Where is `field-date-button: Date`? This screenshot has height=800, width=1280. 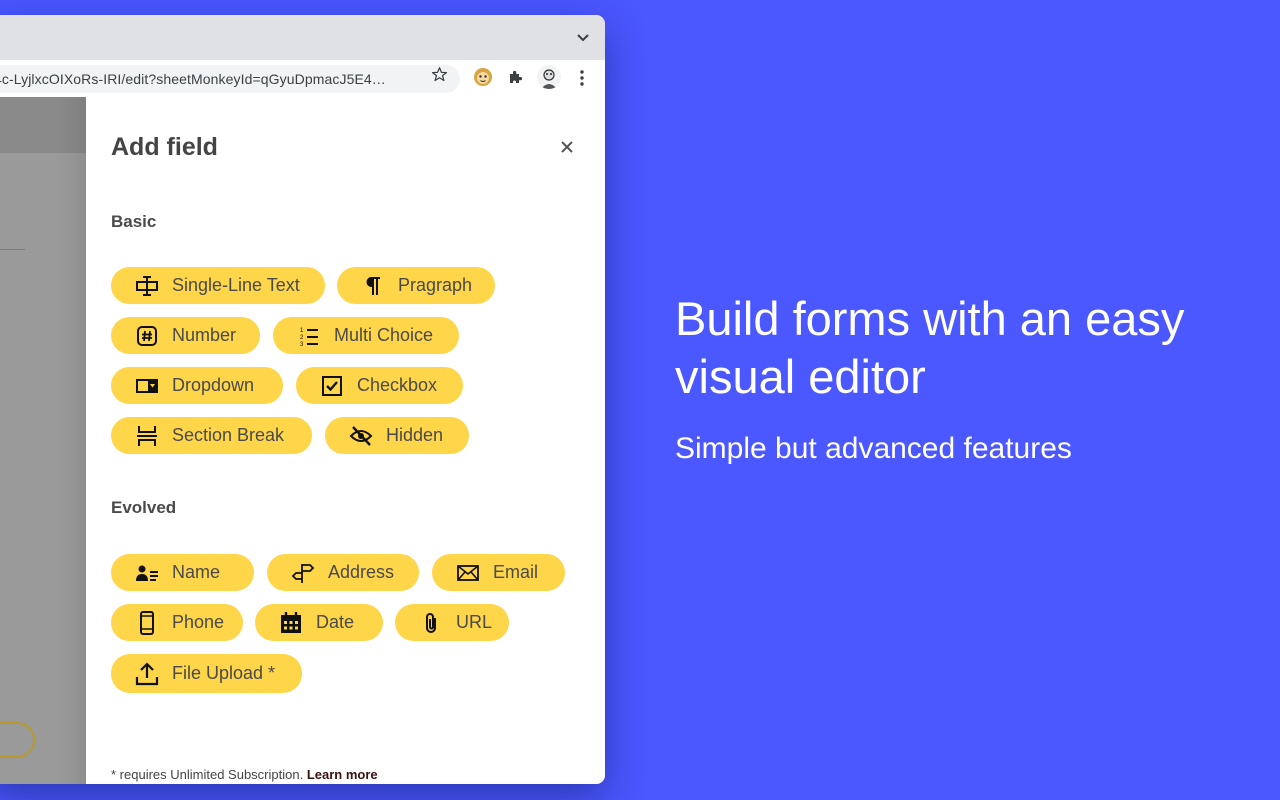 field-date-button: Date is located at coordinates (319, 622).